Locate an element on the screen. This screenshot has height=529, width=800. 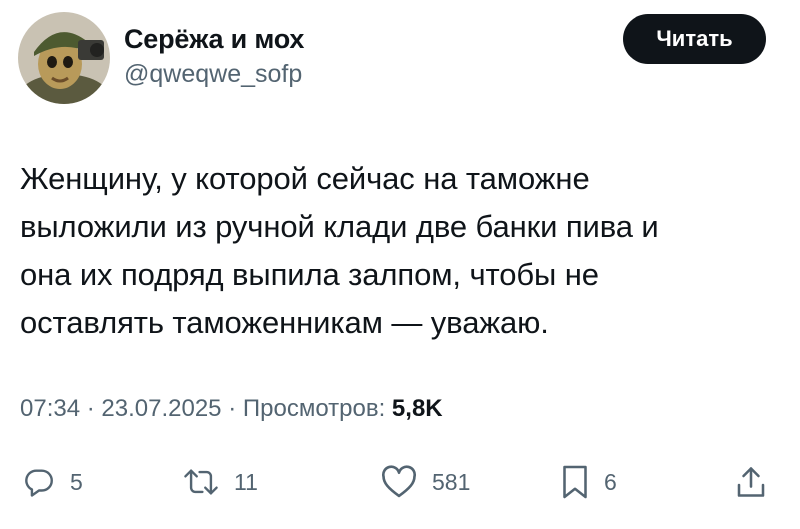
tweet-text-line: она их подряд выпила залпом, чтобы не is located at coordinates (309, 274).